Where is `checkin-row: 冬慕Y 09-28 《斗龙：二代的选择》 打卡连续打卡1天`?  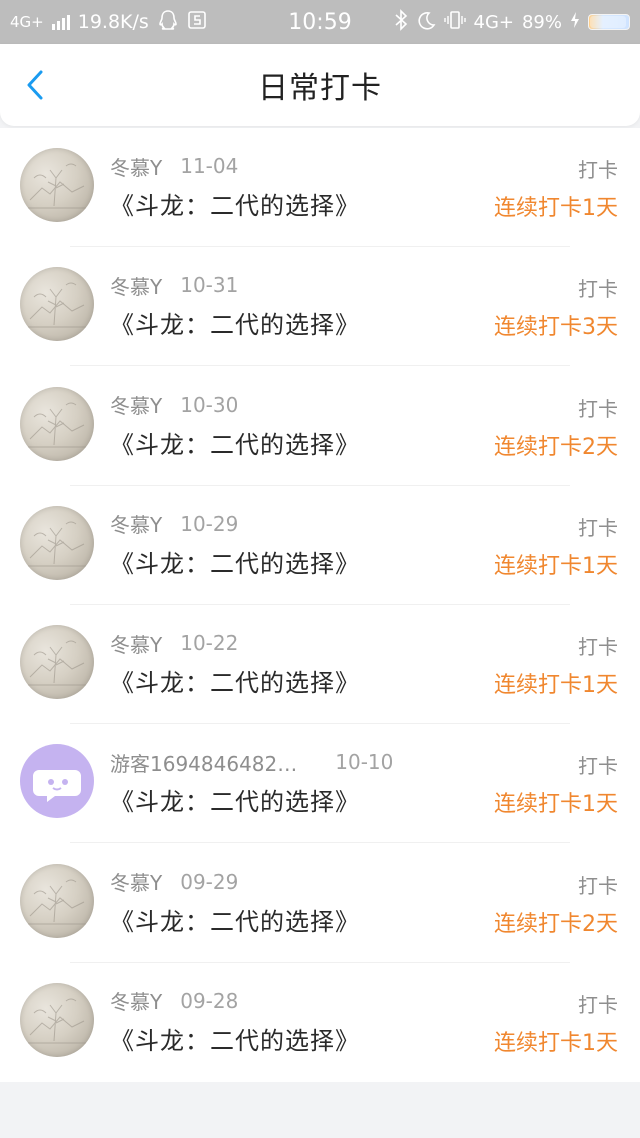
checkin-row: 冬慕Y 09-28 《斗龙：二代的选择》 打卡连续打卡1天 is located at coordinates (320, 1022).